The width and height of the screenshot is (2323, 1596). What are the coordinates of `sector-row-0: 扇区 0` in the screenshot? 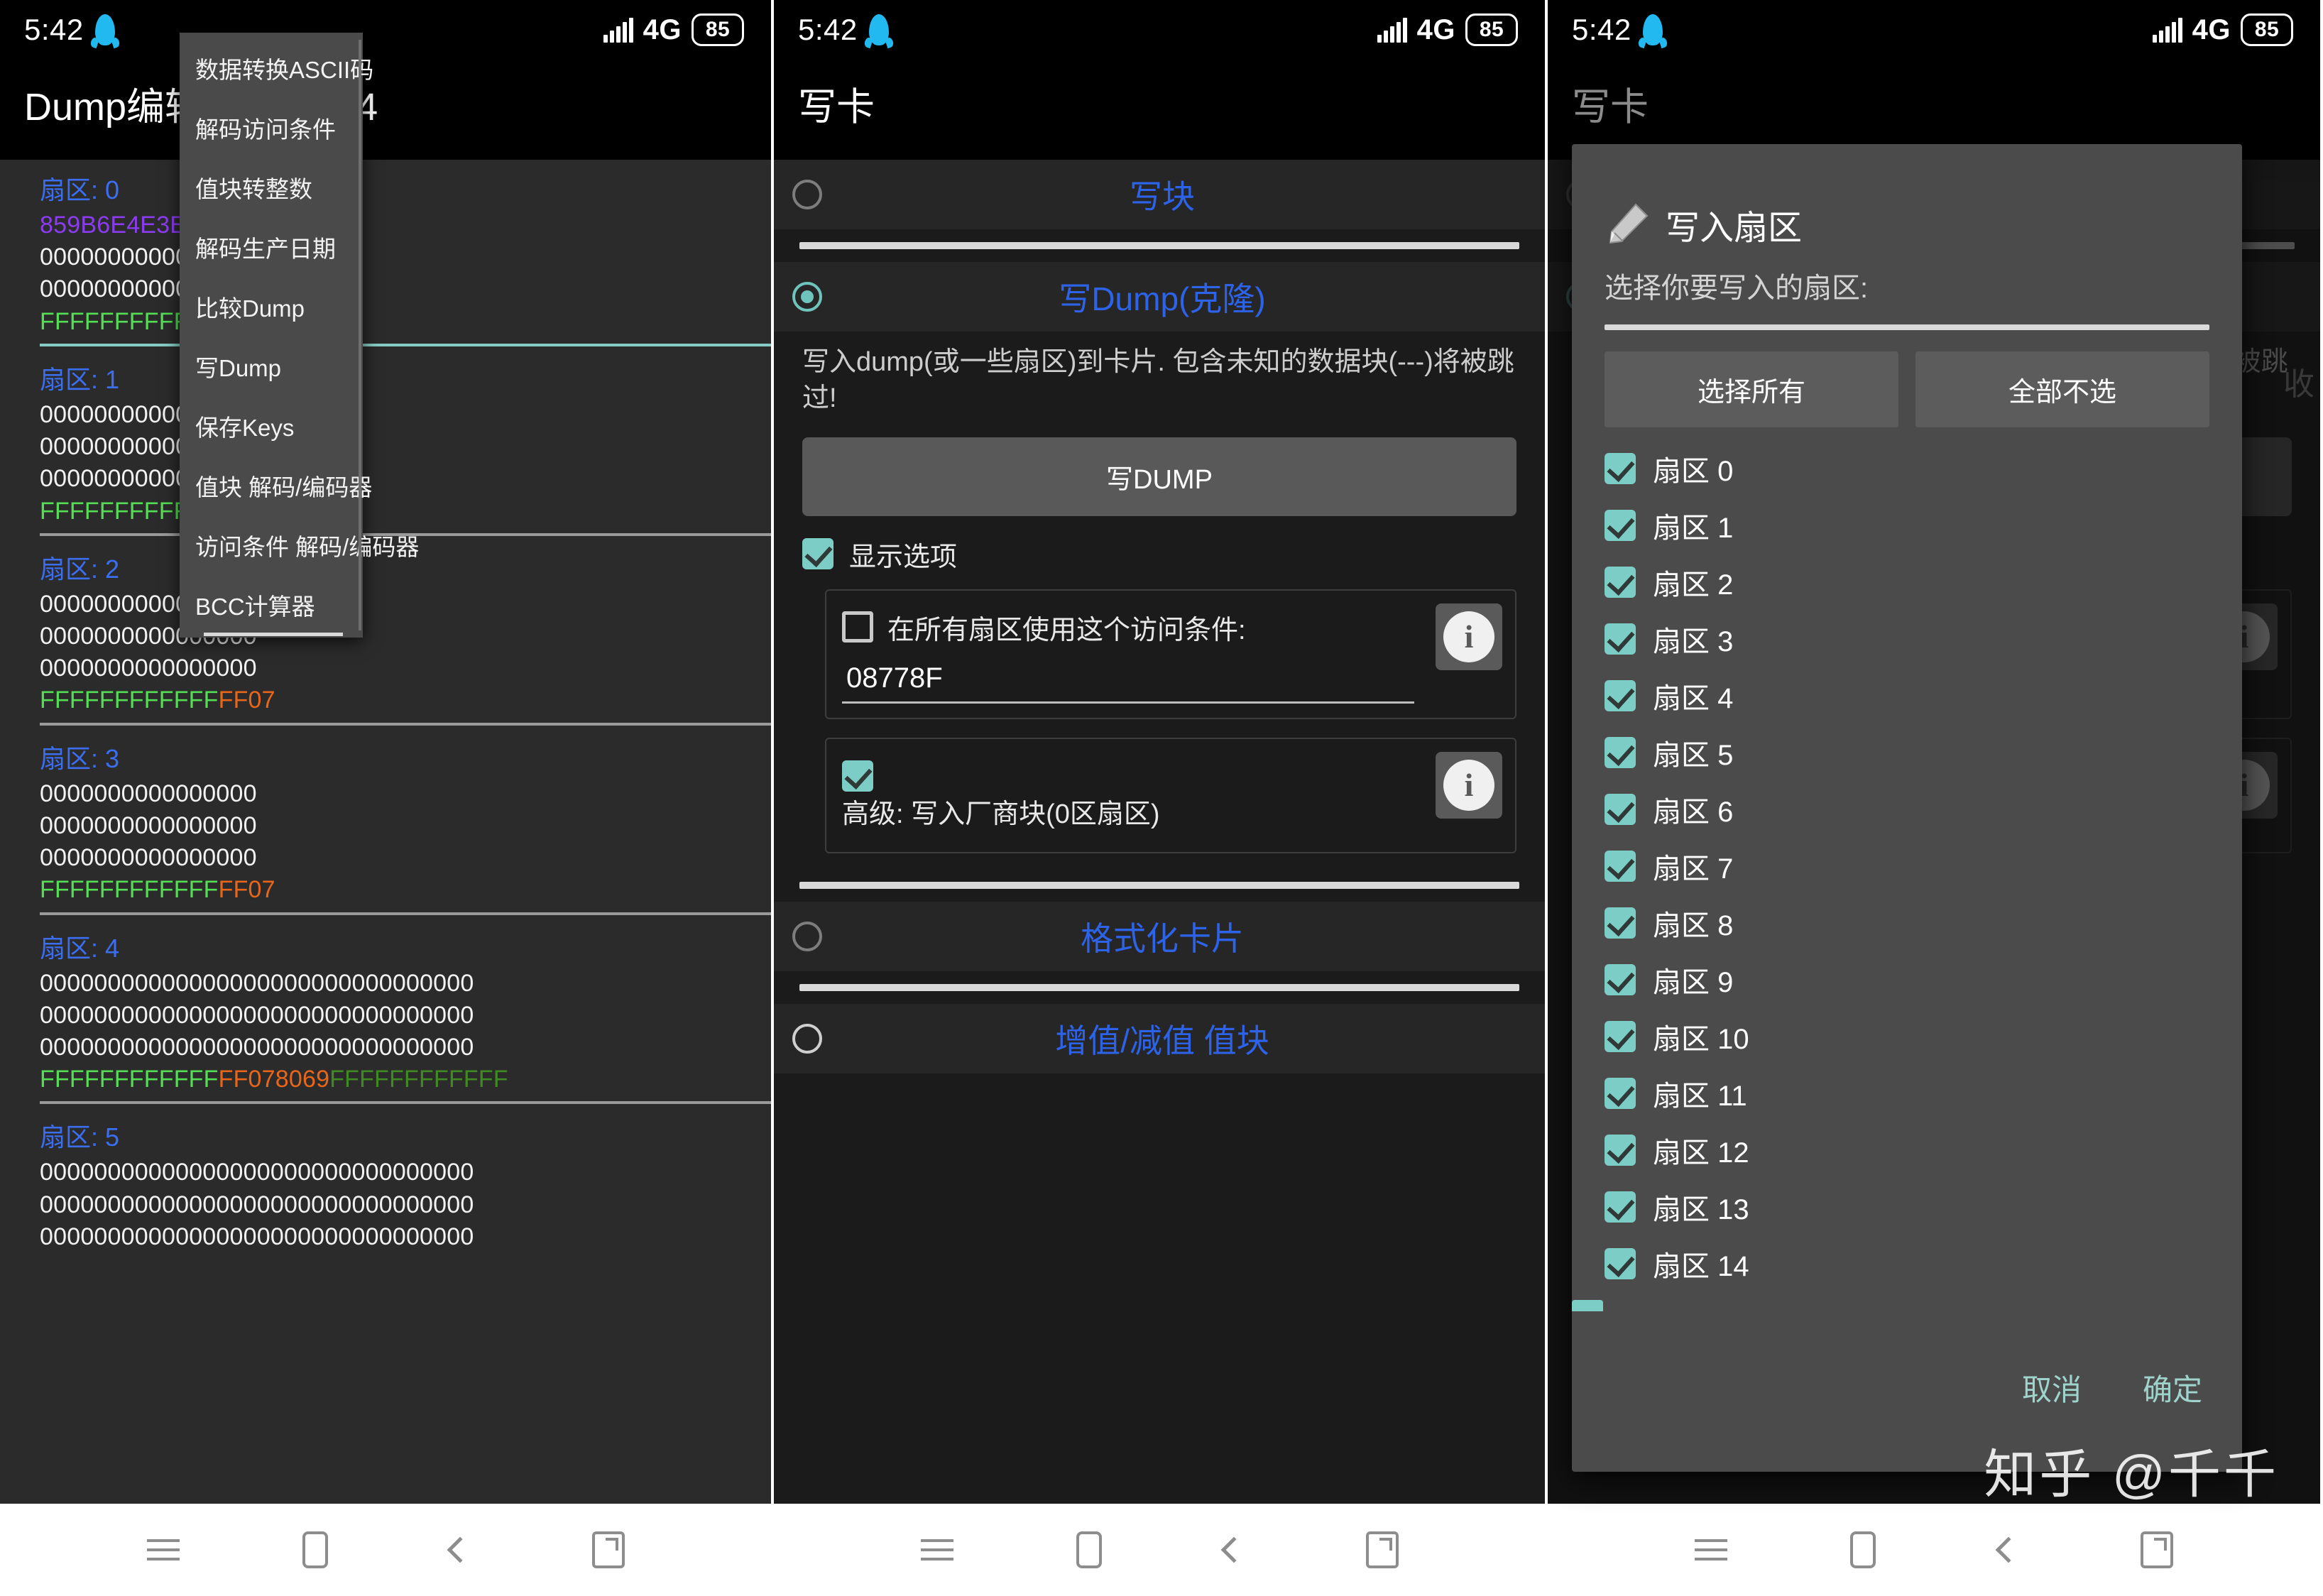 It's located at (1923, 468).